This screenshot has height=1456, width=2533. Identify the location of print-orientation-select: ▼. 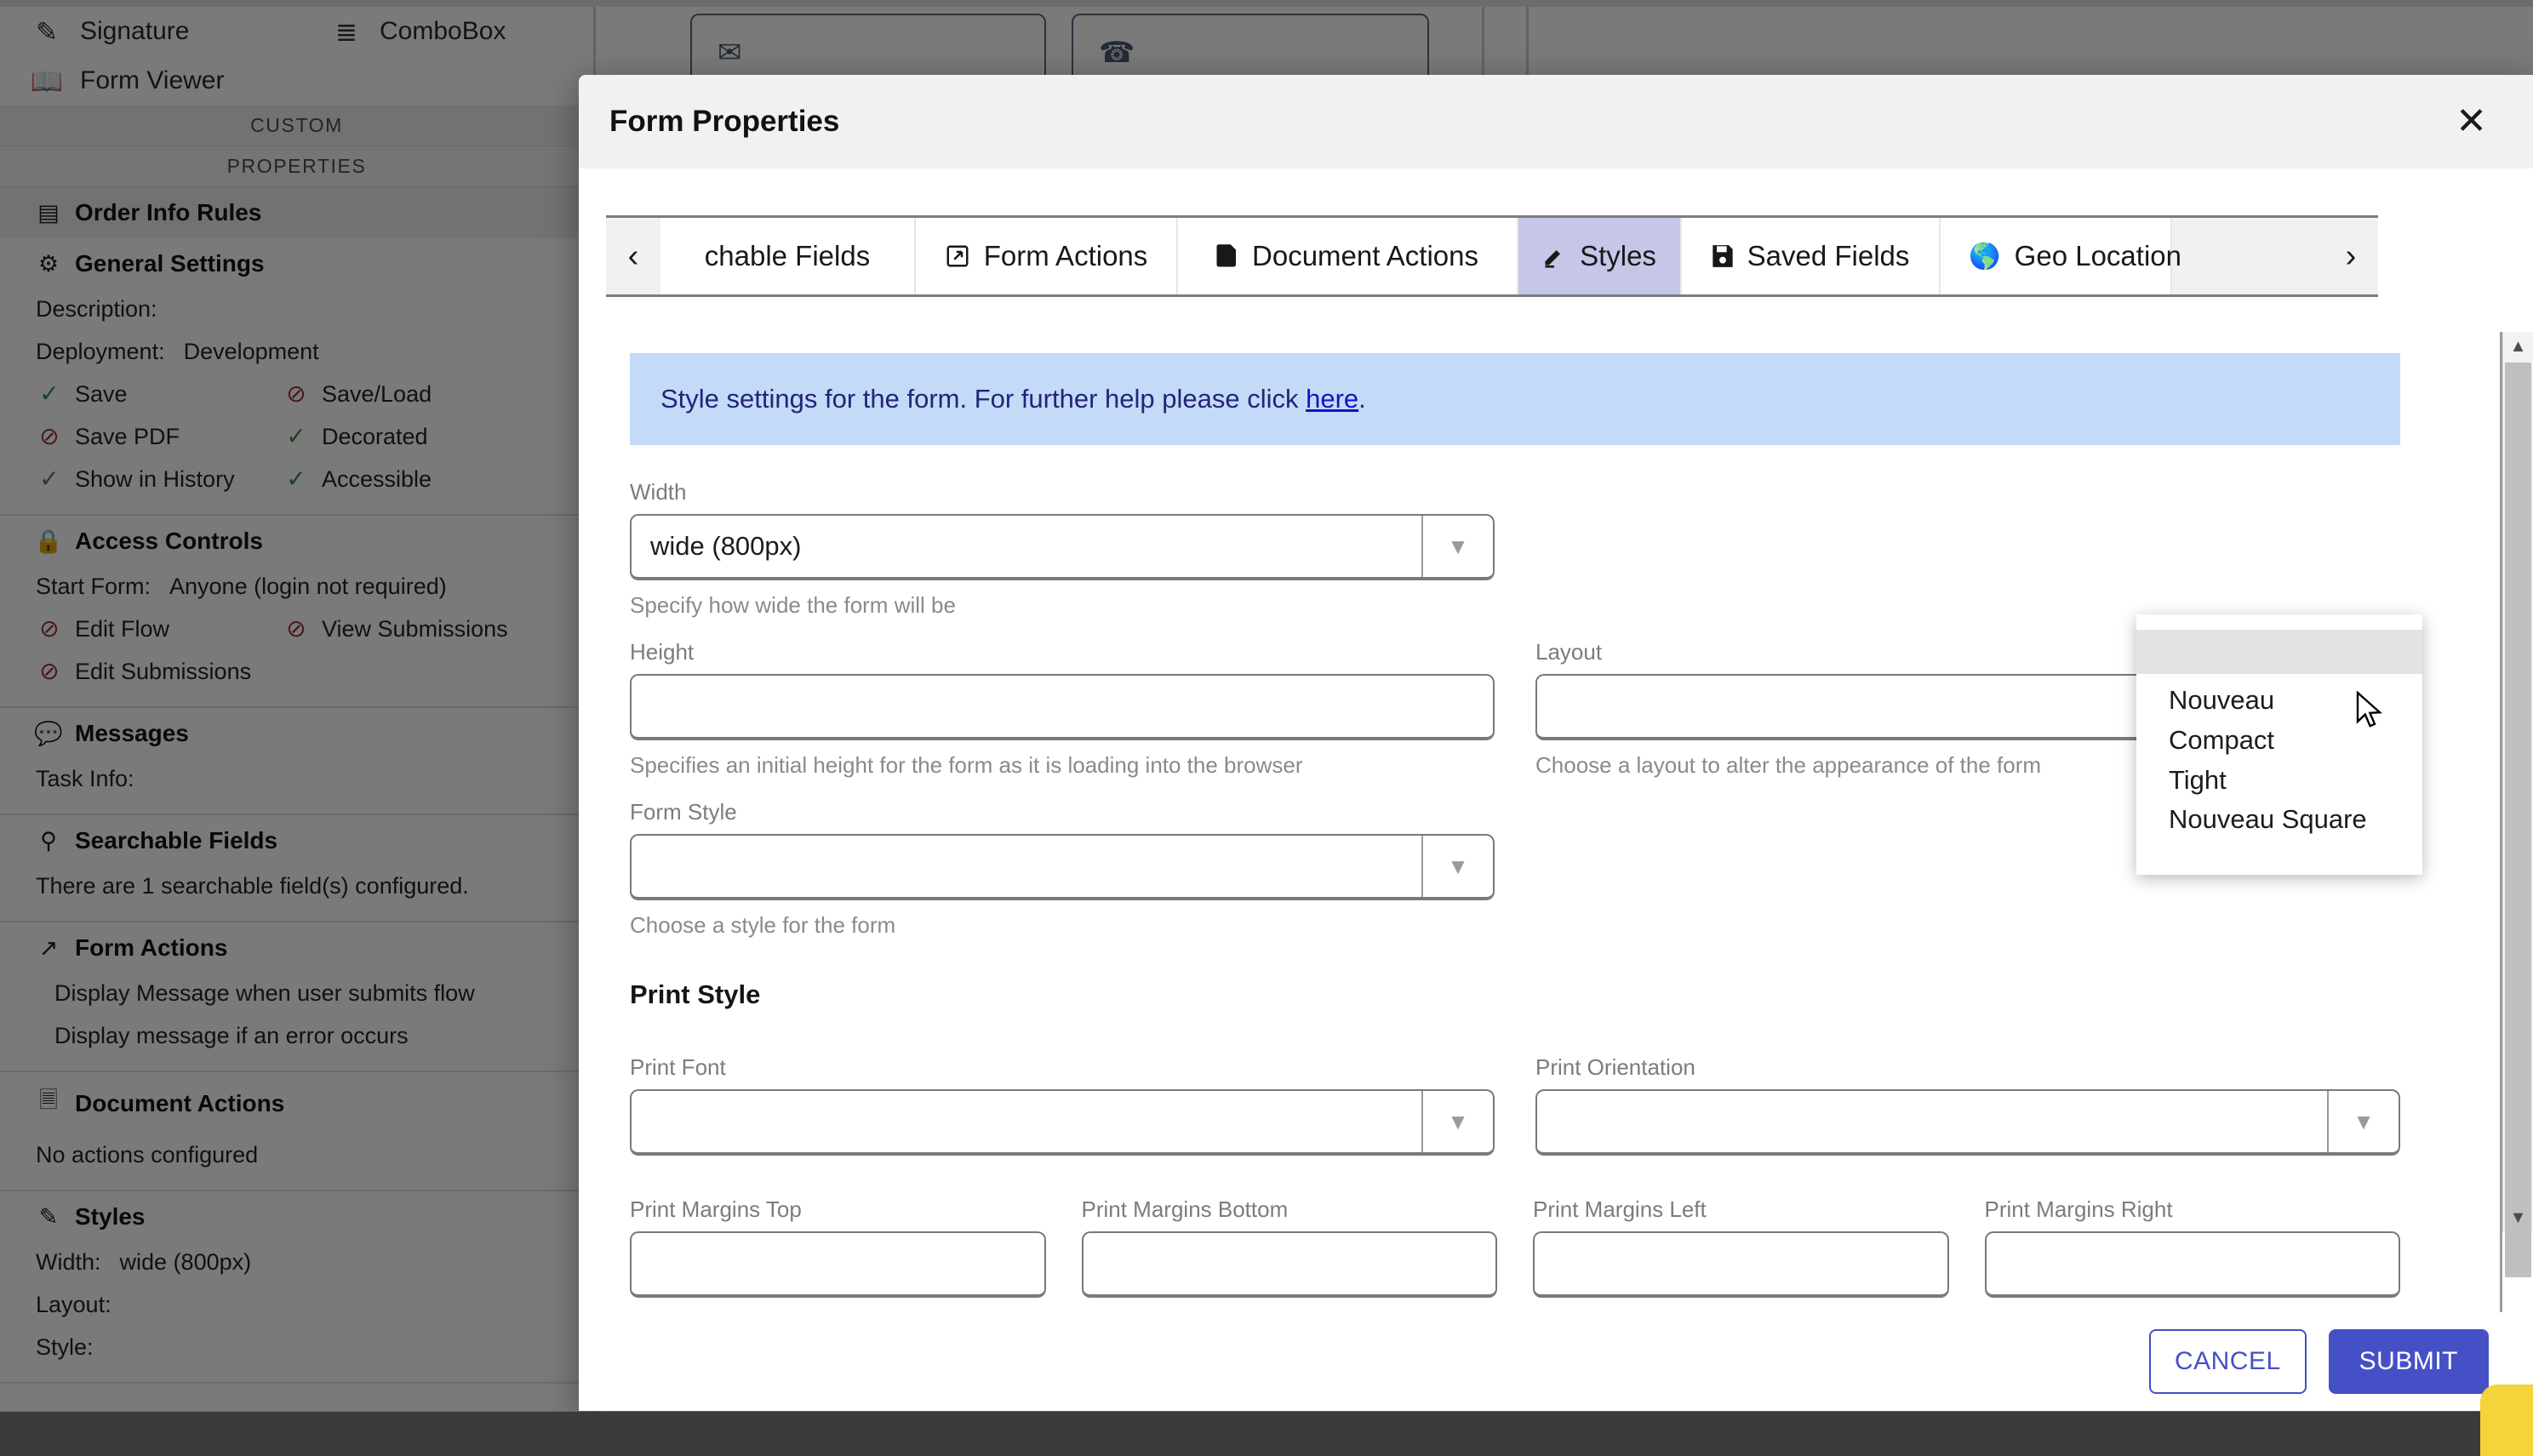
(1968, 1122).